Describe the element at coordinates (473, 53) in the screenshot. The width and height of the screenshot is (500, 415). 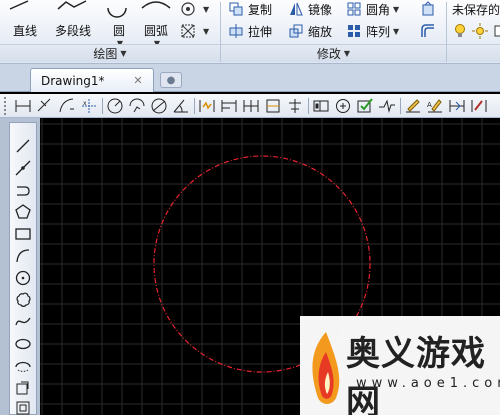
I see `layer-panel-title` at that location.